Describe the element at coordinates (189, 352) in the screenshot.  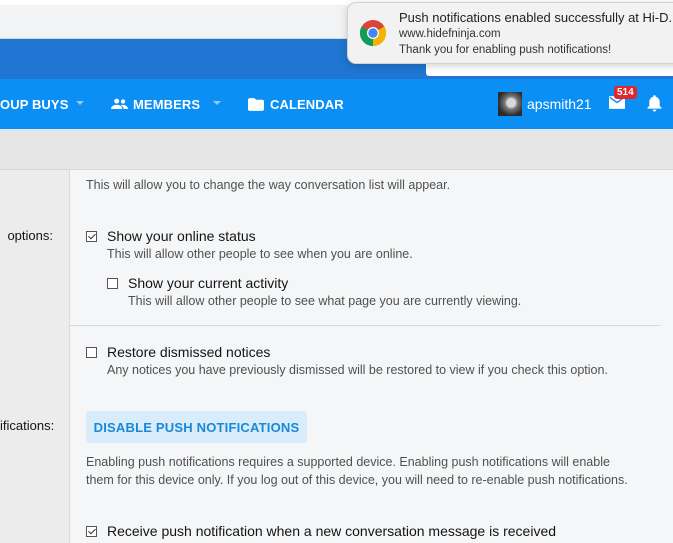
I see `restore-notices-label: Restore dismissed notices` at that location.